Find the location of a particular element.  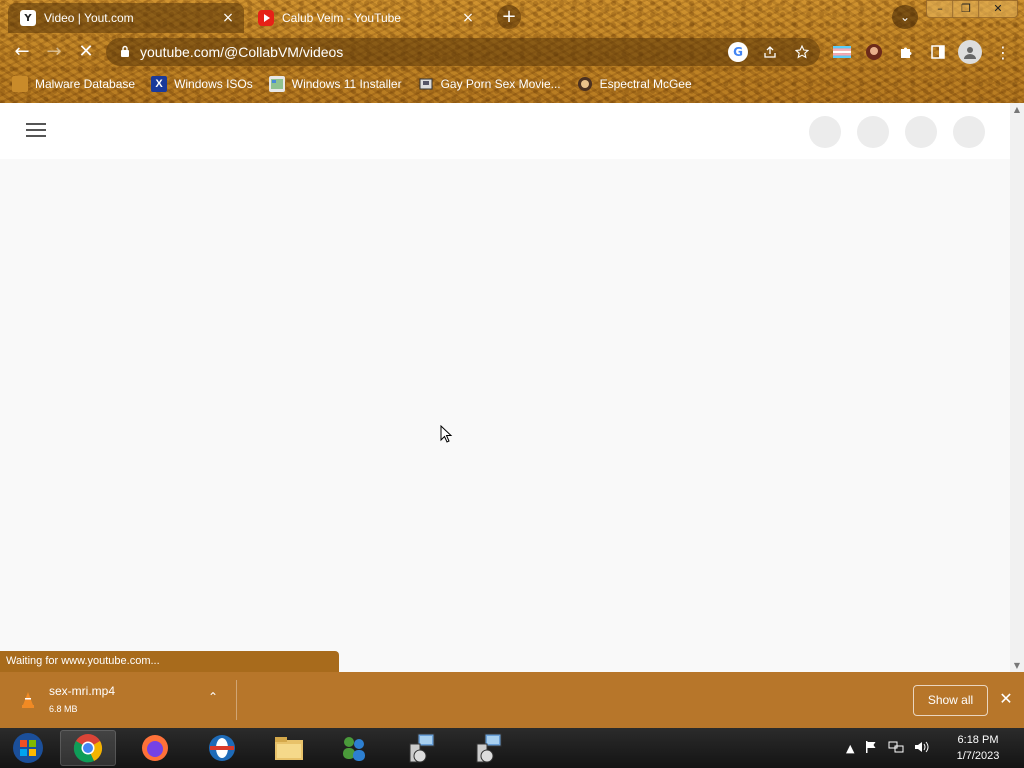

taskbar-opera is located at coordinates (222, 748).